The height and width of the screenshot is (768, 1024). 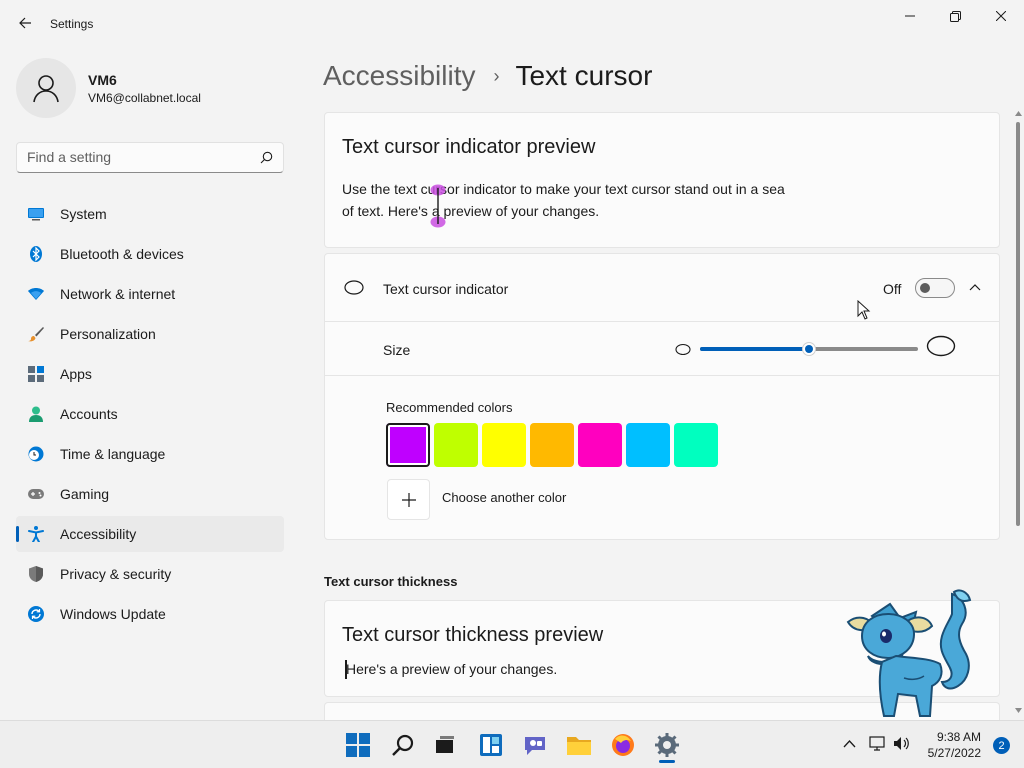 I want to click on search-icon, so click(x=266, y=157).